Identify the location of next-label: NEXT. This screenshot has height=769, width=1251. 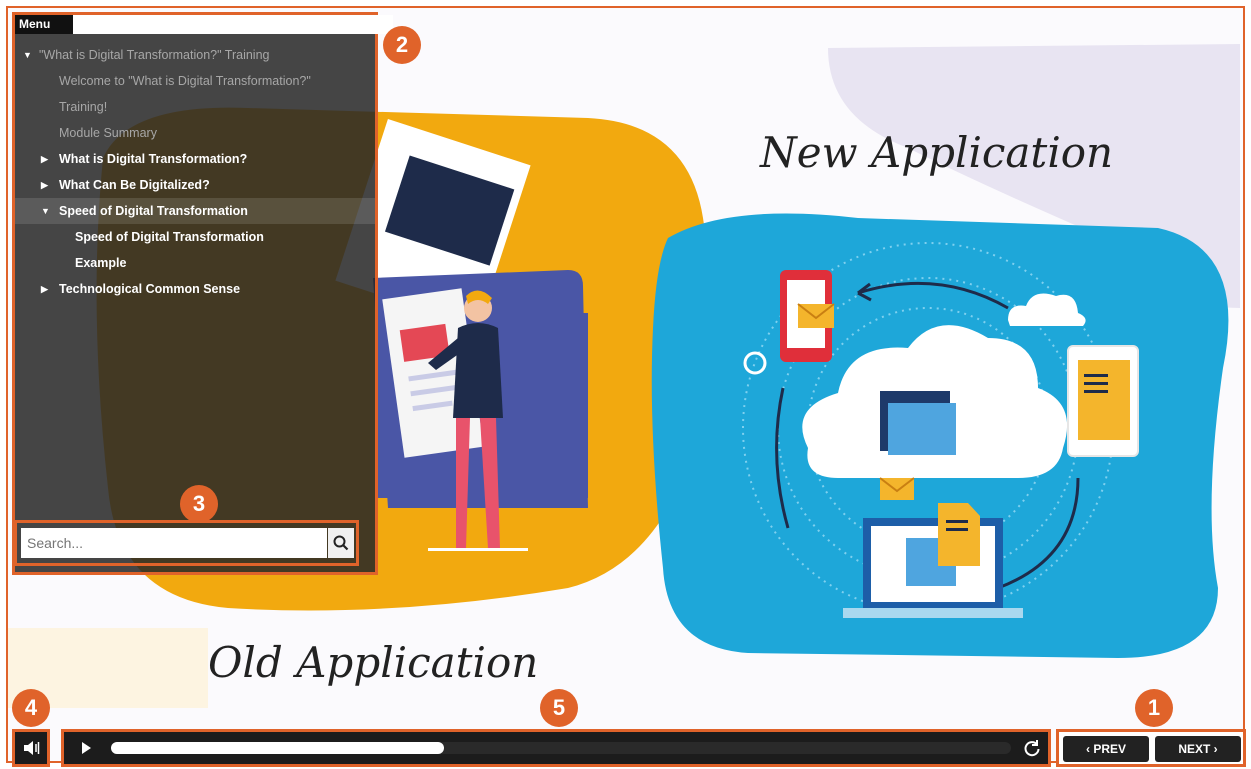
(1194, 749).